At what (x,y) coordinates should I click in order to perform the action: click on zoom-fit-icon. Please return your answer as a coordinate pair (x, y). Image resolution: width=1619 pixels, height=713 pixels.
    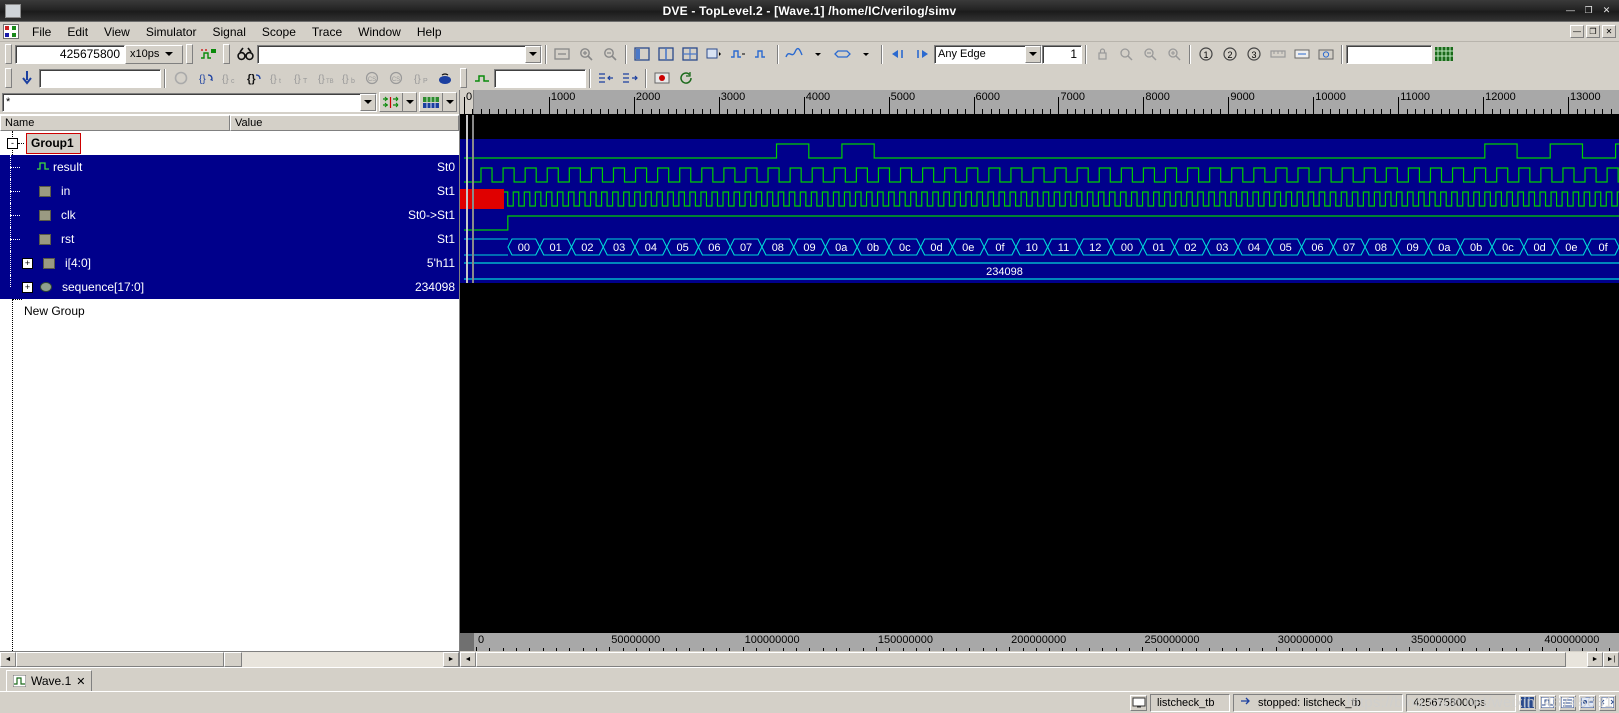
    Looking at the image, I should click on (562, 54).